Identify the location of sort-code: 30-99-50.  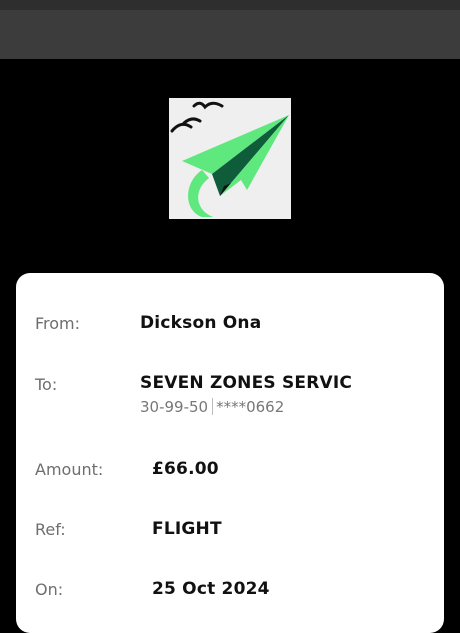
(174, 407).